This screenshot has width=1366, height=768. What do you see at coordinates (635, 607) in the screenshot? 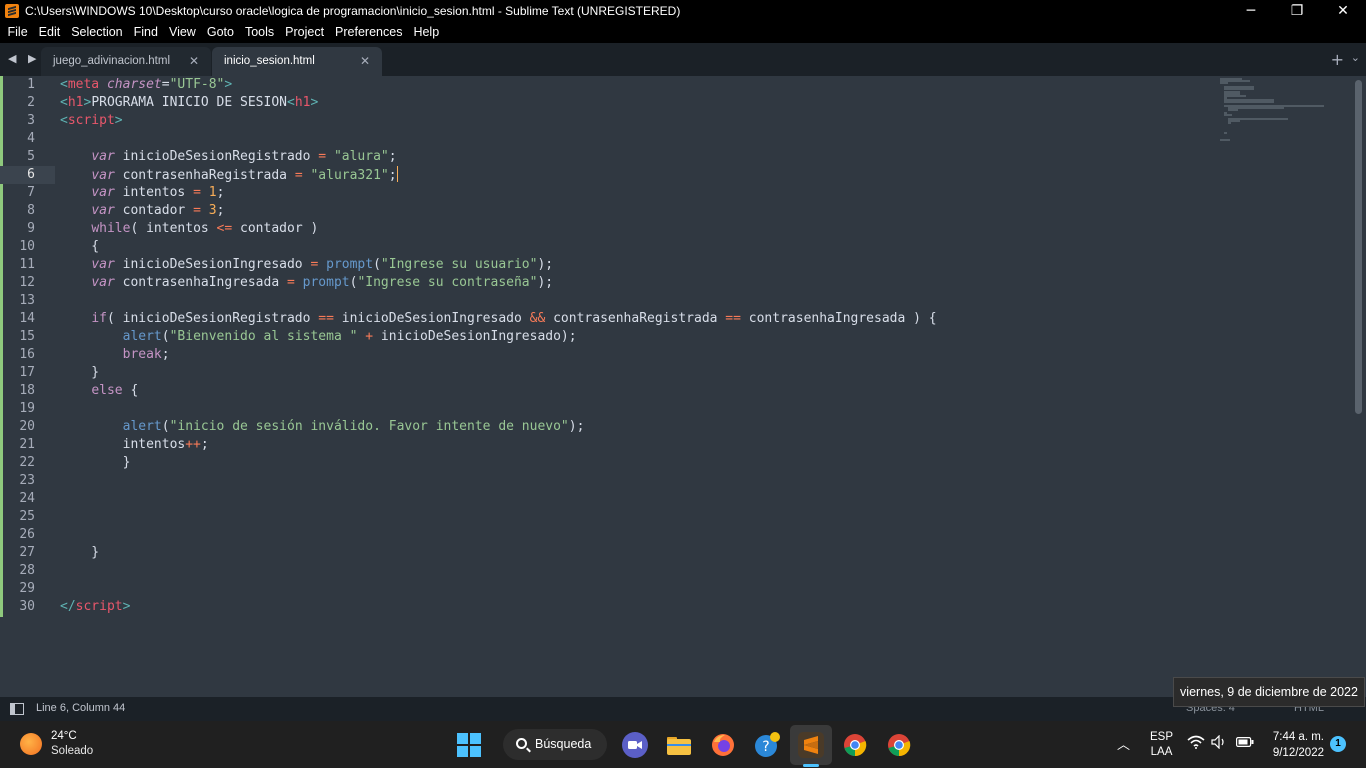
I see `code-line: </script>` at bounding box center [635, 607].